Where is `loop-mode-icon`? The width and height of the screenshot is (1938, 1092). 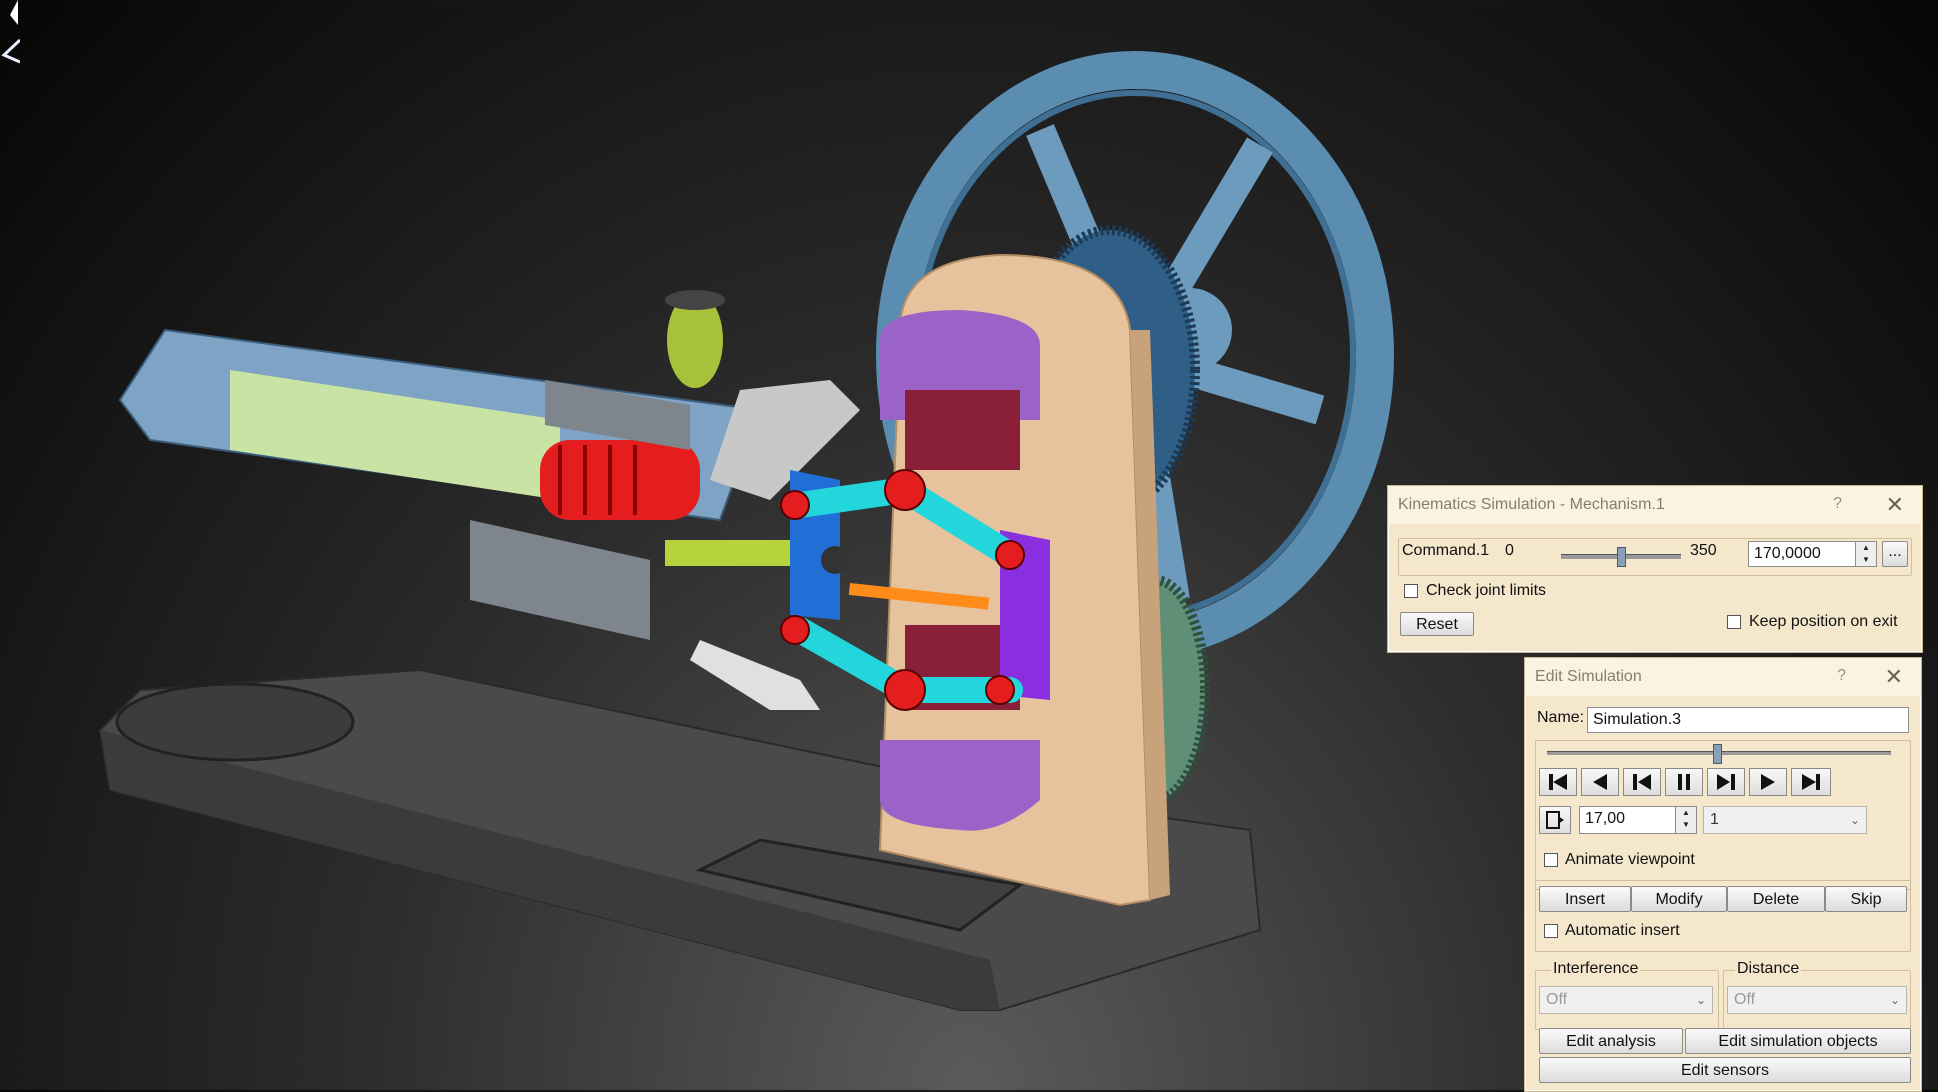
loop-mode-icon is located at coordinates (1555, 820).